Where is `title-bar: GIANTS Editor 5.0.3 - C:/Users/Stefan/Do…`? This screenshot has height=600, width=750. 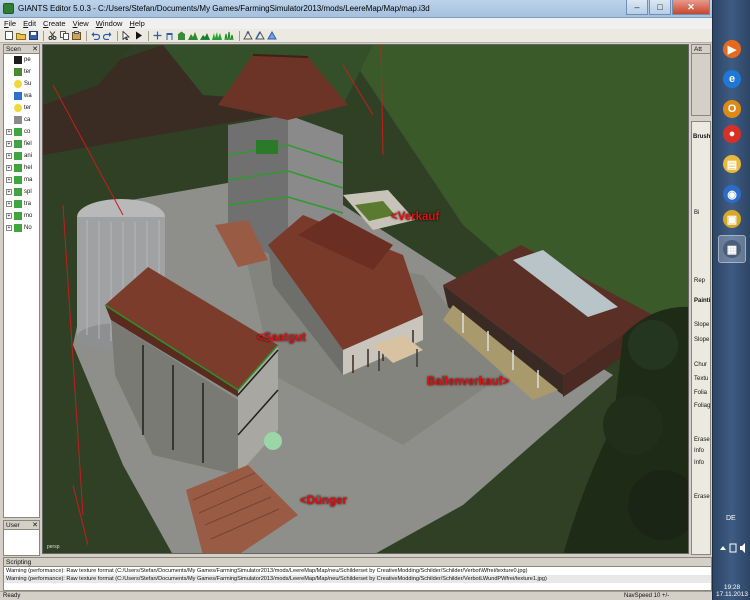
title-bar: GIANTS Editor 5.0.3 - C:/Users/Stefan/Do… is located at coordinates (356, 9).